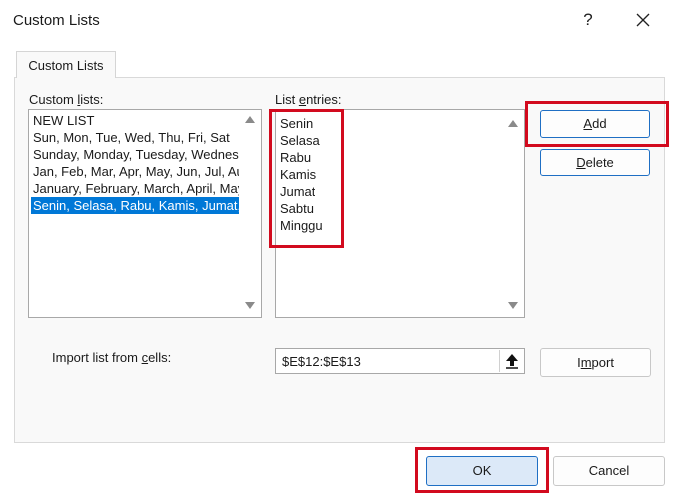 The image size is (683, 495). What do you see at coordinates (301, 225) in the screenshot?
I see `list-entry: Minggu` at bounding box center [301, 225].